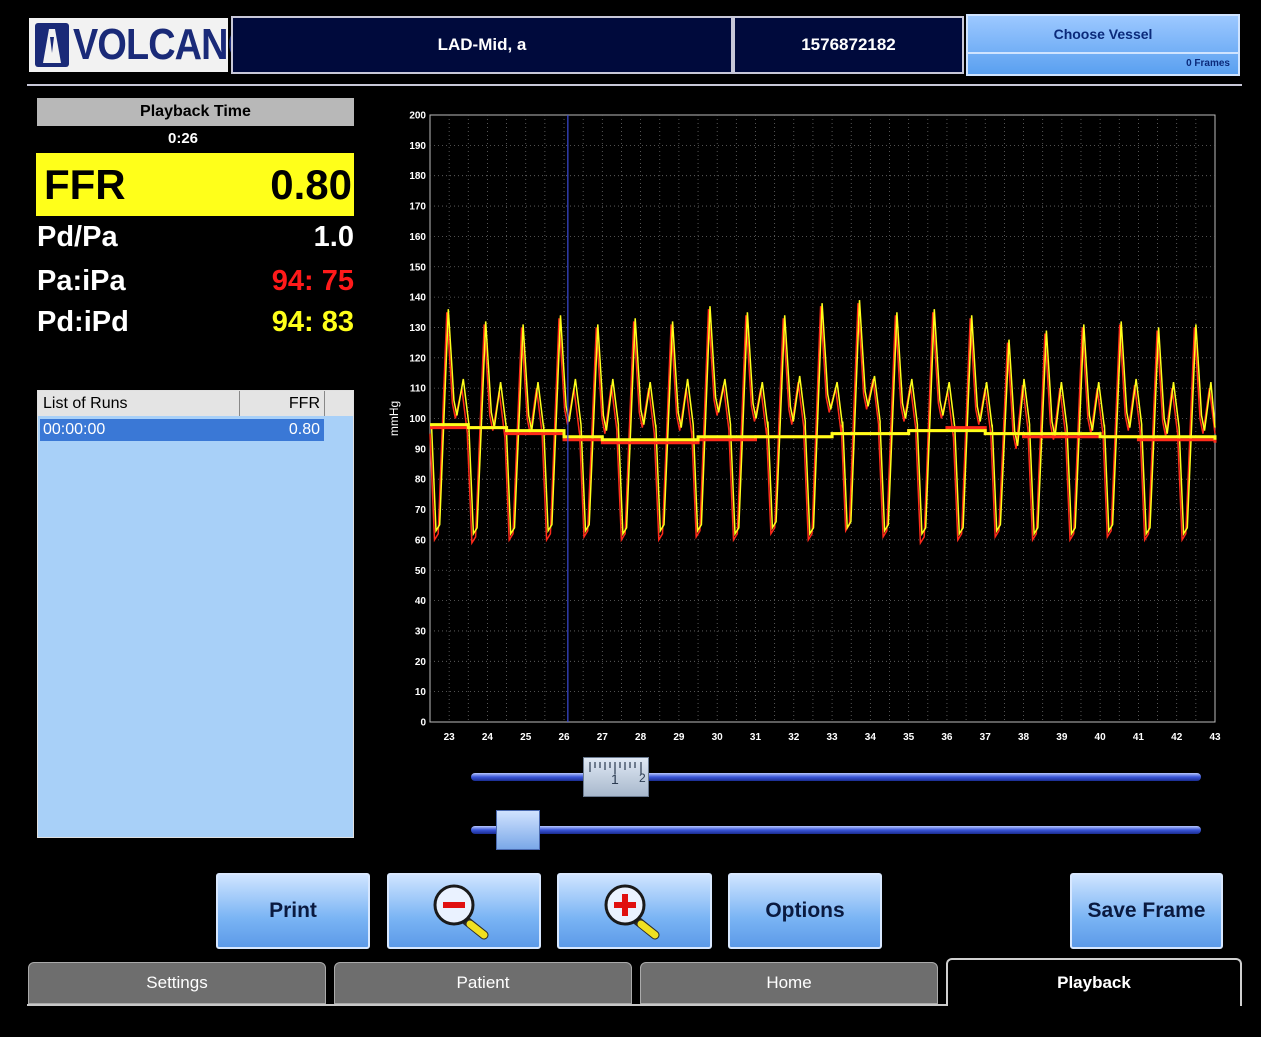 The image size is (1261, 1037). Describe the element at coordinates (421, 662) in the screenshot. I see `y-tick-label: 20` at that location.